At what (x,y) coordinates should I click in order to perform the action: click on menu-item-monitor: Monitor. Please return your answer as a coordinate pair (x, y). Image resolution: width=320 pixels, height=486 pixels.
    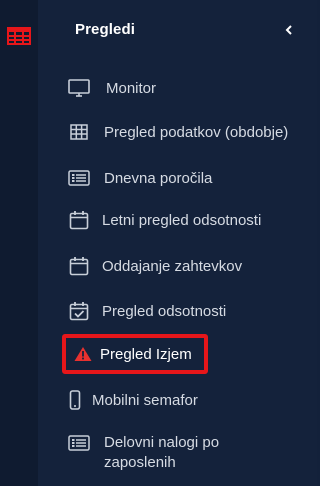
    Looking at the image, I should click on (112, 88).